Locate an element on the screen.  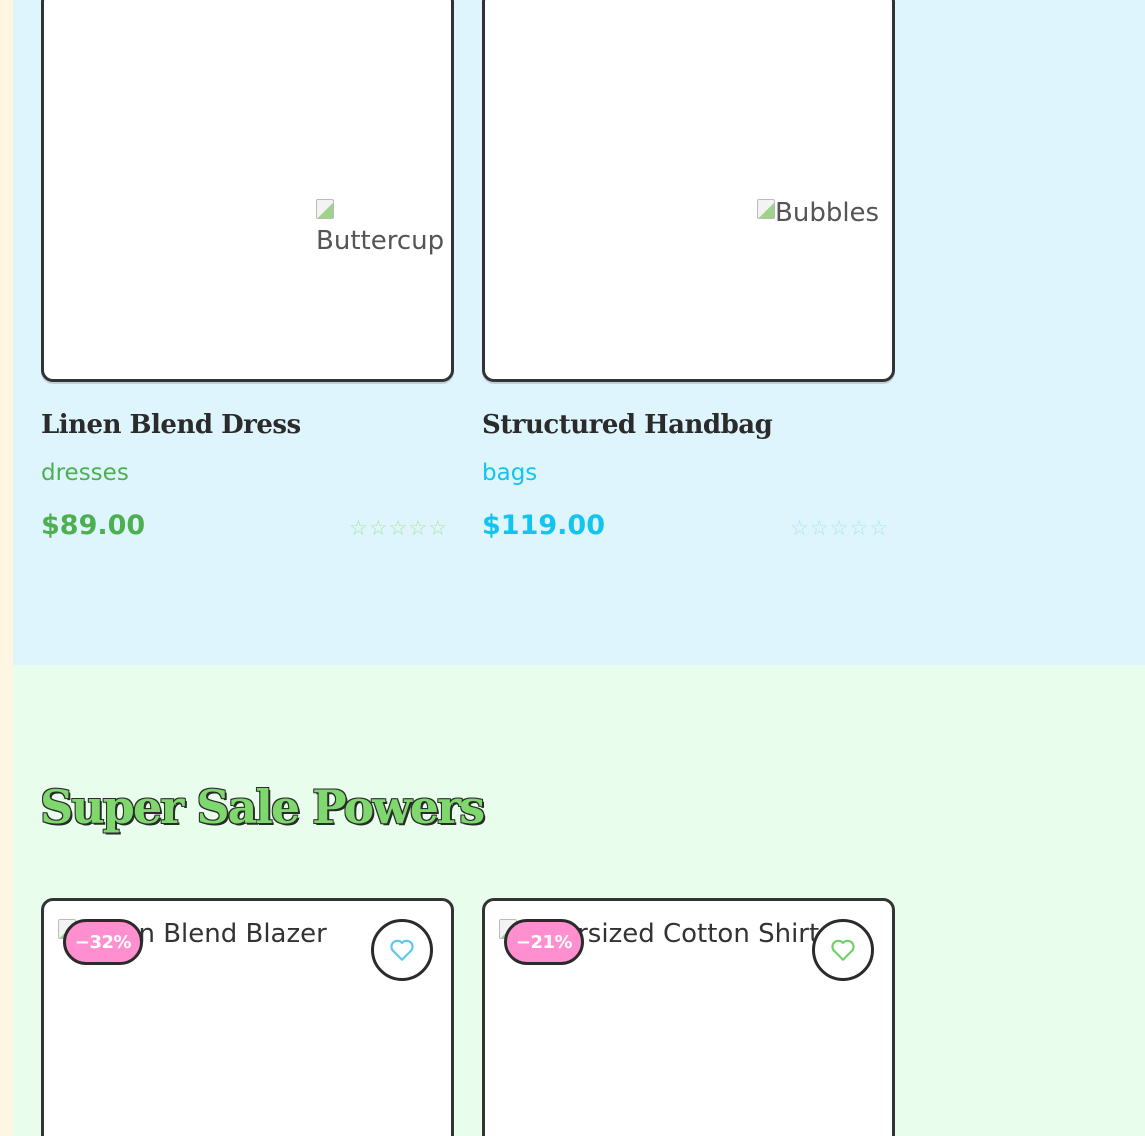
product-category-1: dresses is located at coordinates (85, 473).